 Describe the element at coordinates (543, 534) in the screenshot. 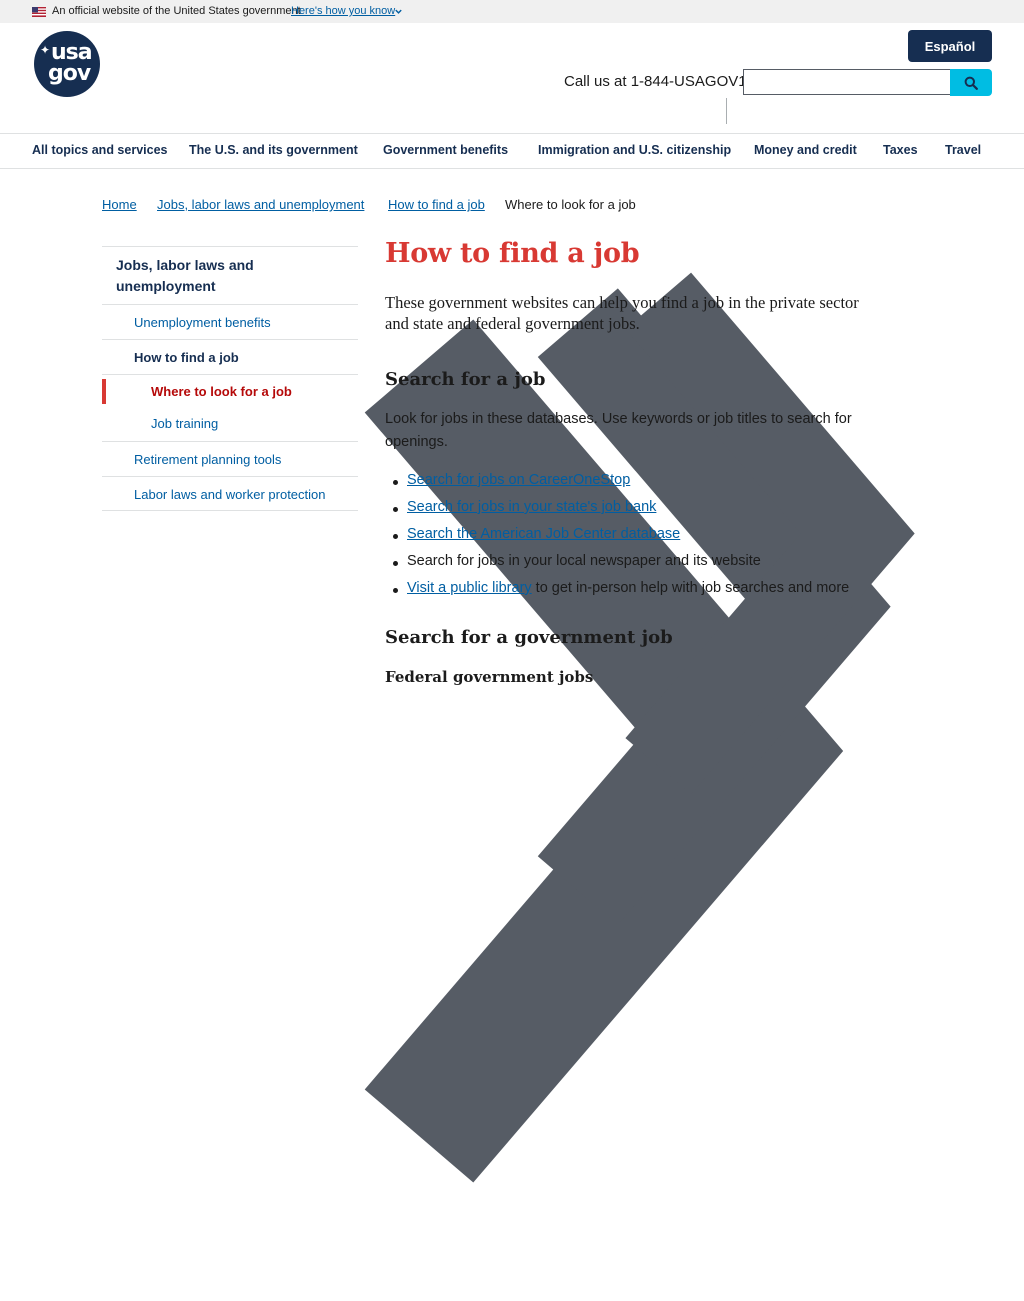

I see `american-job-center-link: Search the American Job Center database` at that location.